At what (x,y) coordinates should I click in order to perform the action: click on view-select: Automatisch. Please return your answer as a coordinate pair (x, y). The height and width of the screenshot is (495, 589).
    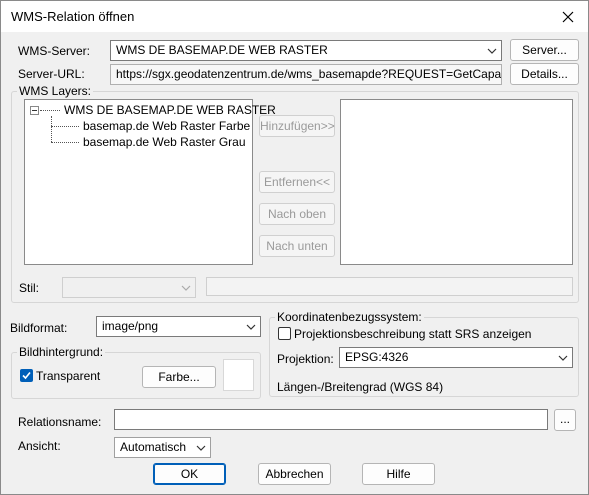
    Looking at the image, I should click on (162, 447).